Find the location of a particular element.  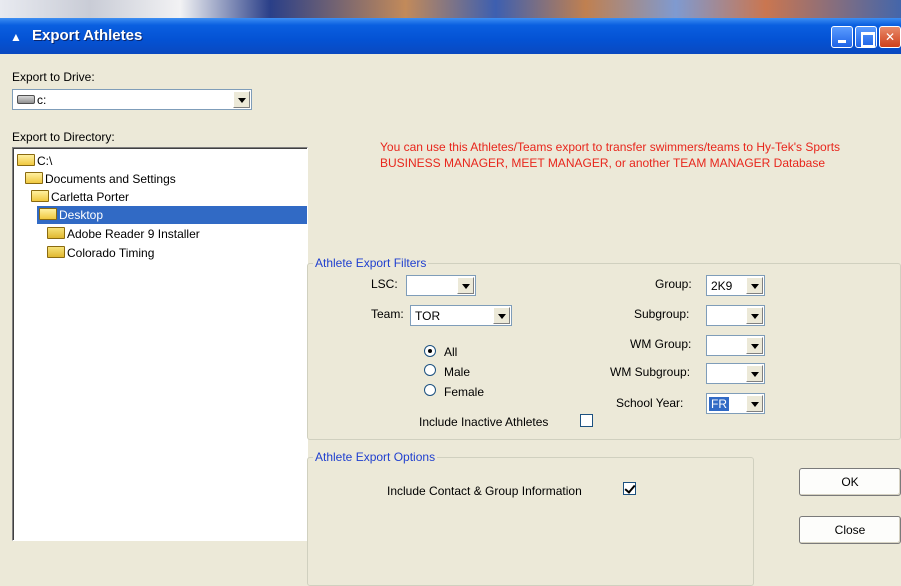

drive-select: c: is located at coordinates (132, 99).